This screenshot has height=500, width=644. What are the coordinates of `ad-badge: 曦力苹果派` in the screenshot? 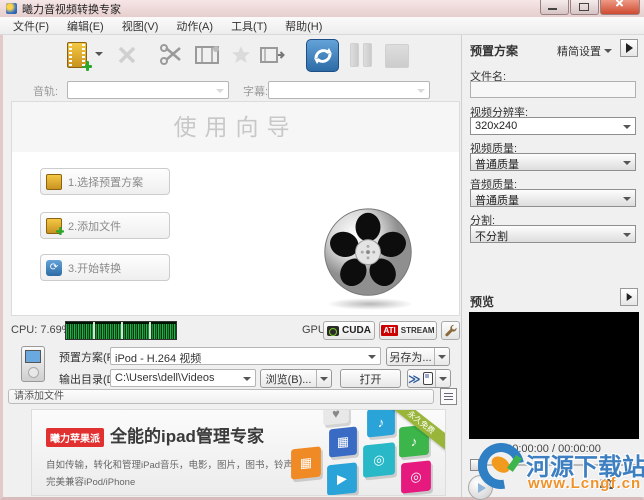 It's located at (75, 437).